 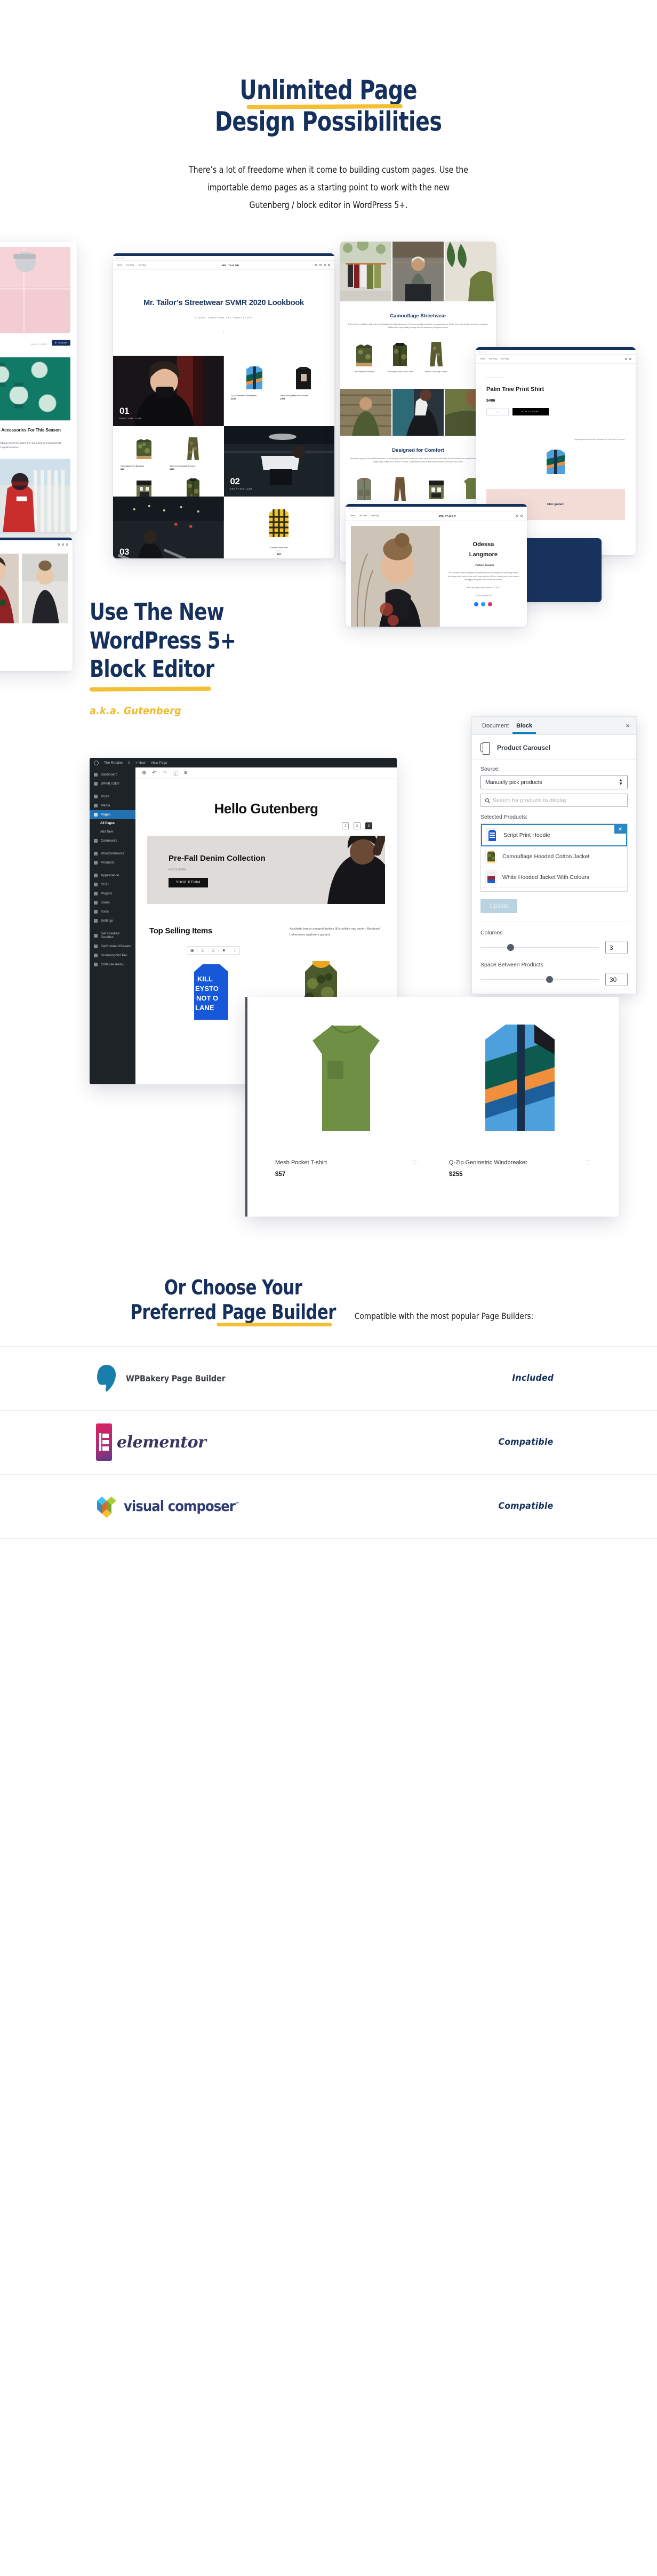 What do you see at coordinates (112, 840) in the screenshot?
I see `sidebar-item-comments: Comments` at bounding box center [112, 840].